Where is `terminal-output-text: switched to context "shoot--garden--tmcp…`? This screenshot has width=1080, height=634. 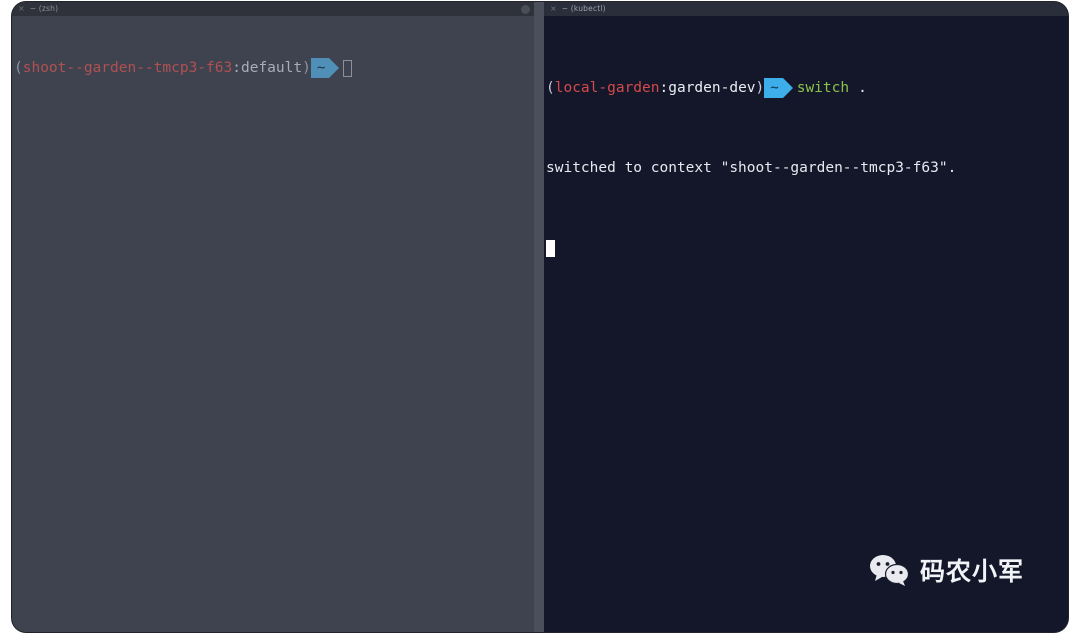 terminal-output-text: switched to context "shoot--garden--tmcp… is located at coordinates (751, 168).